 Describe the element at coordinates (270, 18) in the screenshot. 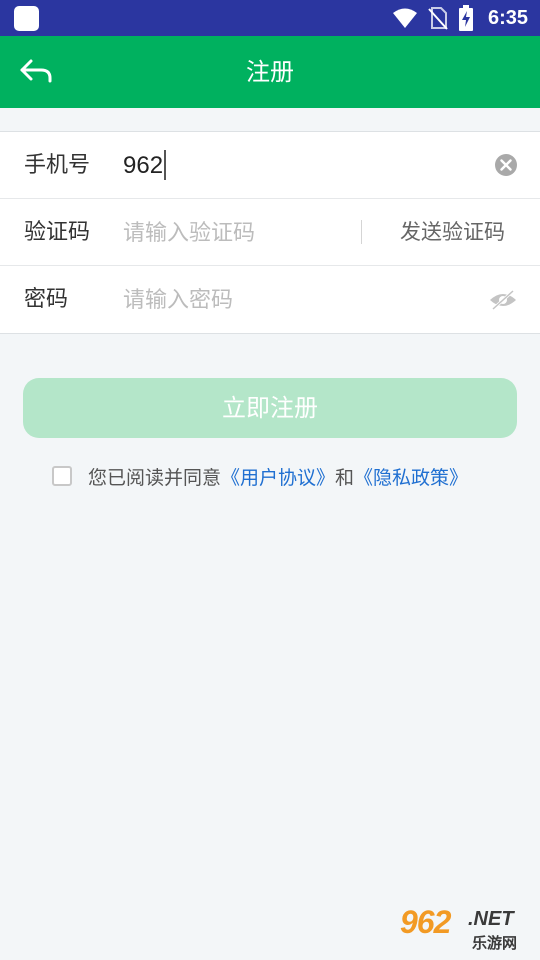

I see `status-bar: 6:35` at that location.